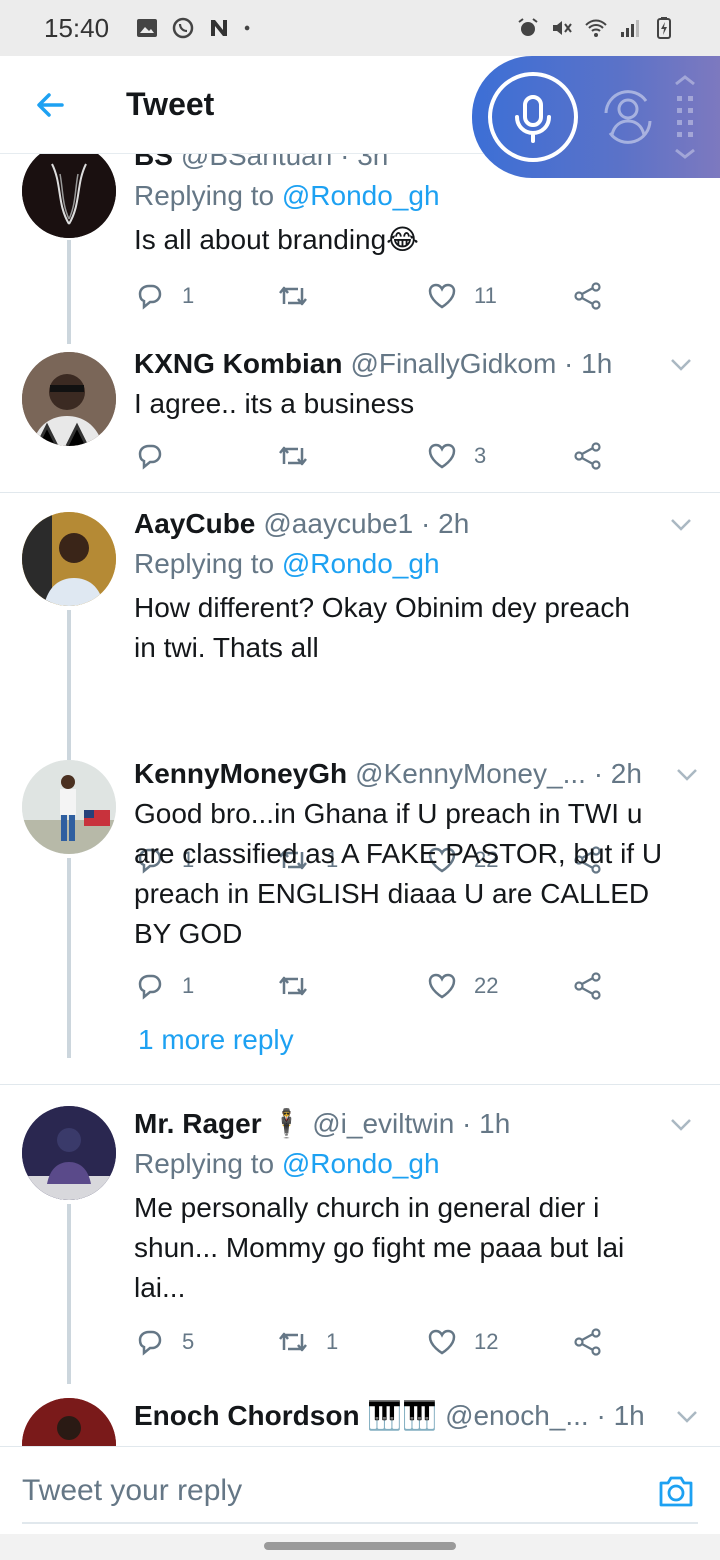  Describe the element at coordinates (219, 28) in the screenshot. I see `n-app-icon` at that location.